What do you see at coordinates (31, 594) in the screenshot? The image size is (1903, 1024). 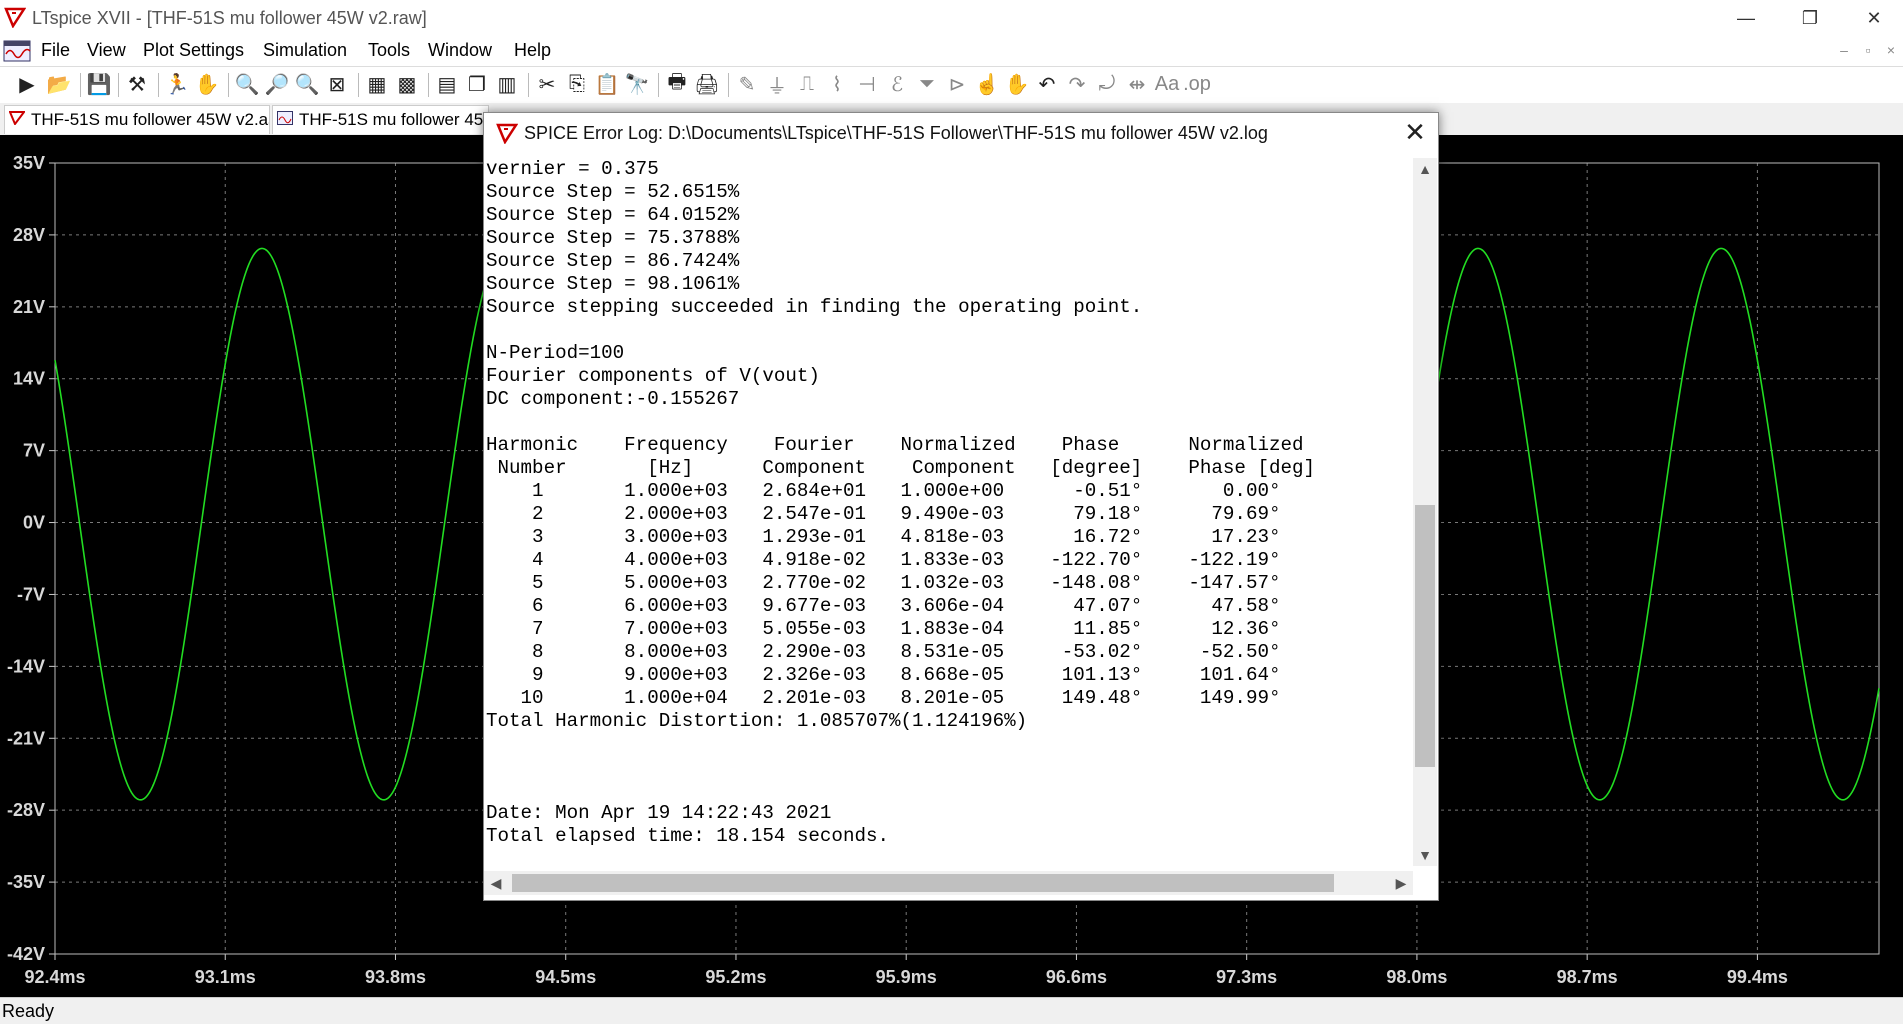 I see `y-tick-label: -7V` at bounding box center [31, 594].